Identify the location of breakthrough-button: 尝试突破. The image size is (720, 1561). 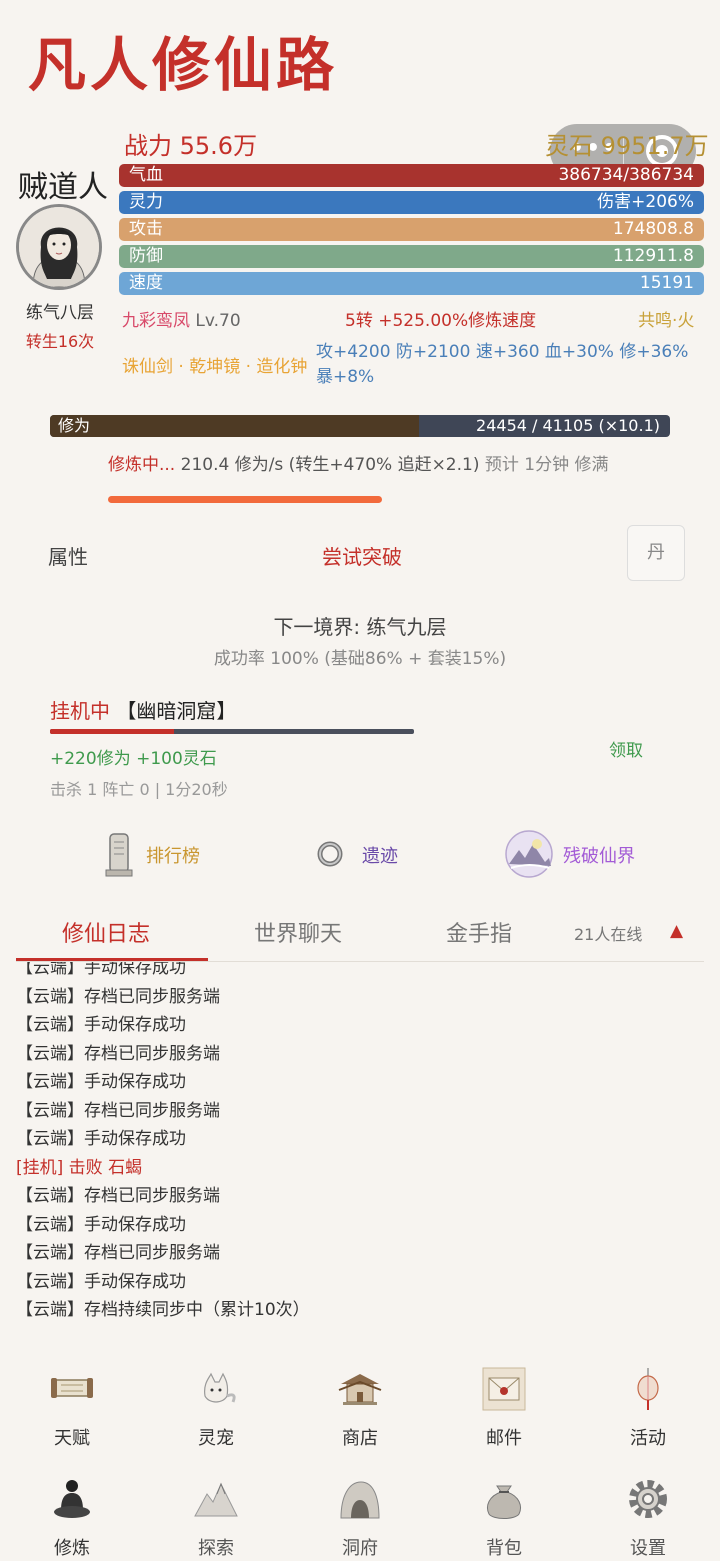
(362, 555).